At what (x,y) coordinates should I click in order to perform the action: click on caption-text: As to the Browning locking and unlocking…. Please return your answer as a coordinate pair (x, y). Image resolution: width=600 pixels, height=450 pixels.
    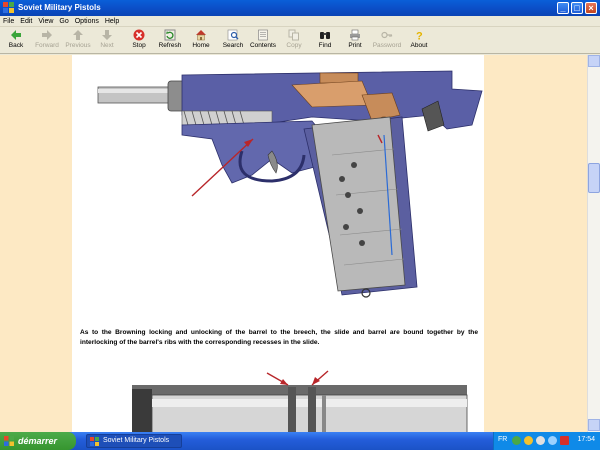
    Looking at the image, I should click on (279, 337).